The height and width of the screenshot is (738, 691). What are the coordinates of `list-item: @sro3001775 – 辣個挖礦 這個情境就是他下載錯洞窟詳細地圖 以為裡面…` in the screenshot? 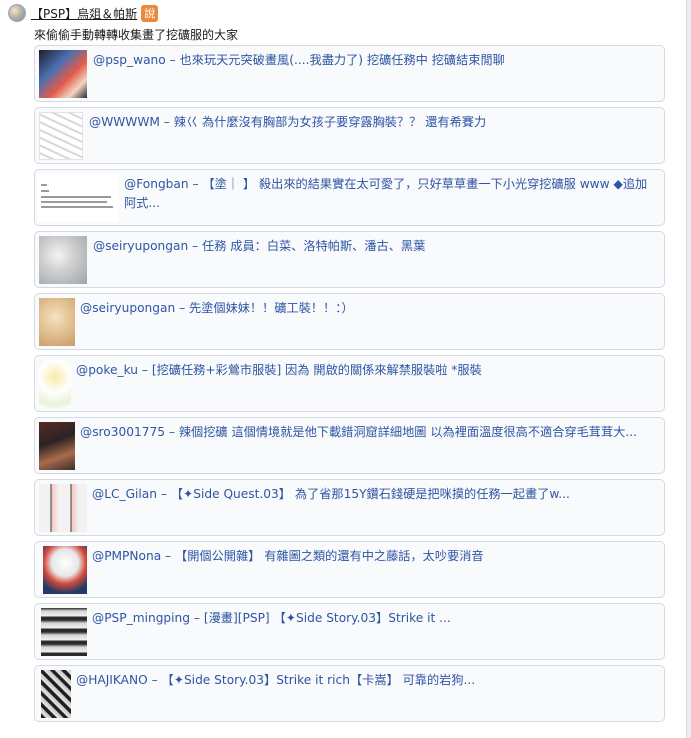 It's located at (349, 445).